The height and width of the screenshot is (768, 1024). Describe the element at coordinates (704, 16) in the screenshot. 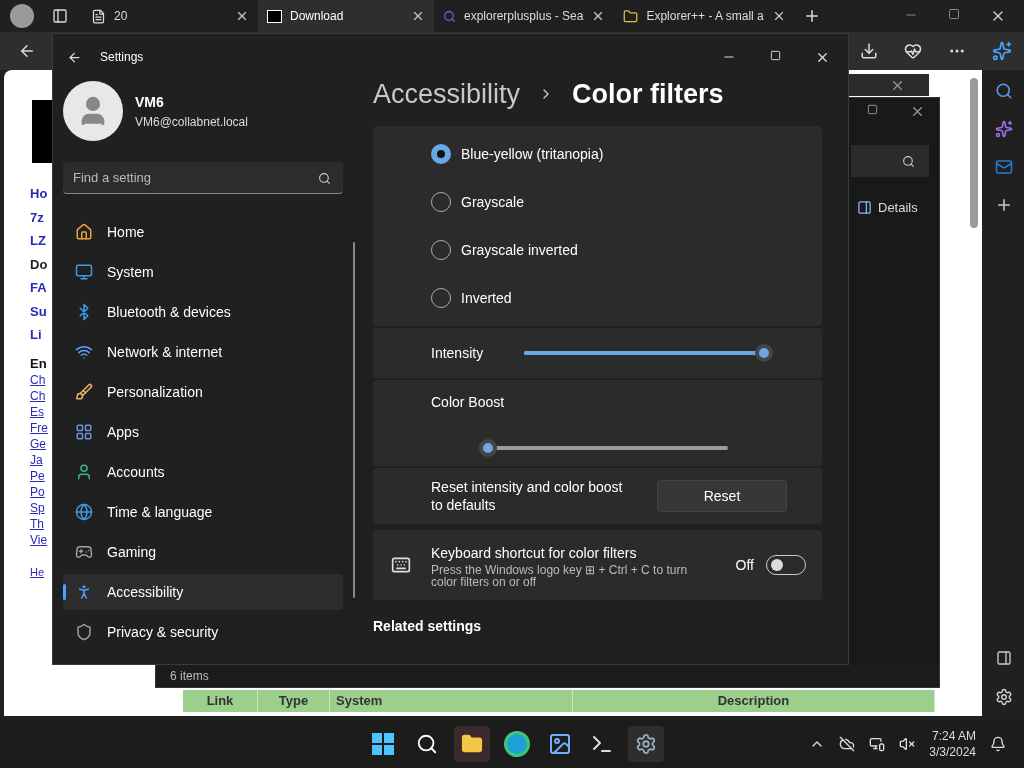

I see `browser-tab: Explorer++ - A small a` at that location.